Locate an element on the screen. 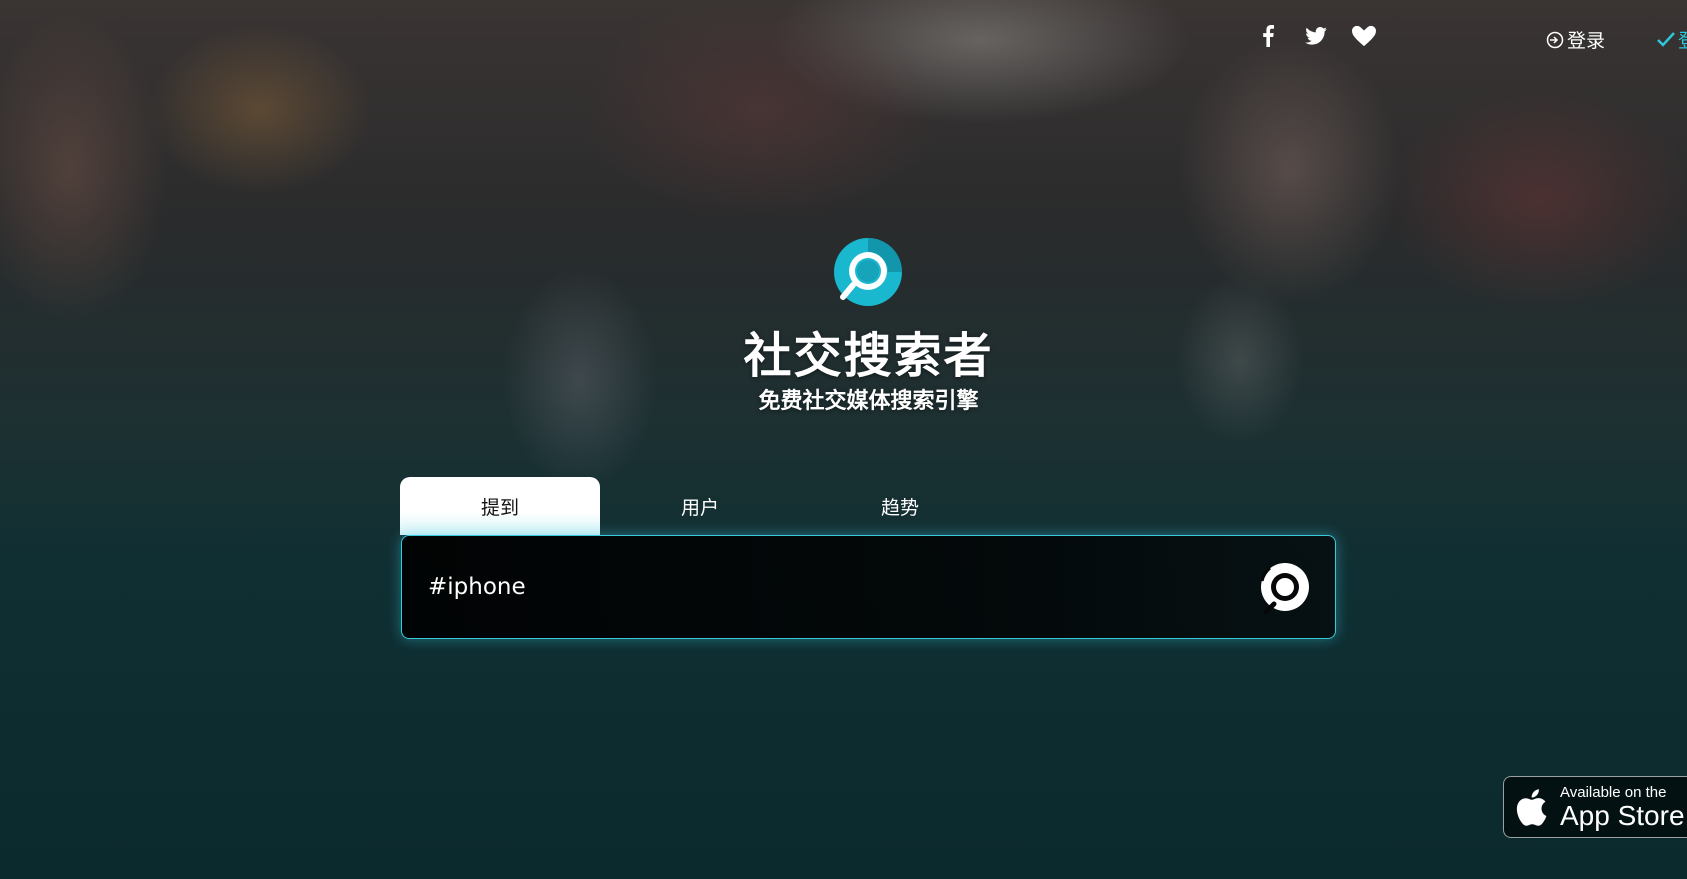  heart-icon is located at coordinates (1364, 36).